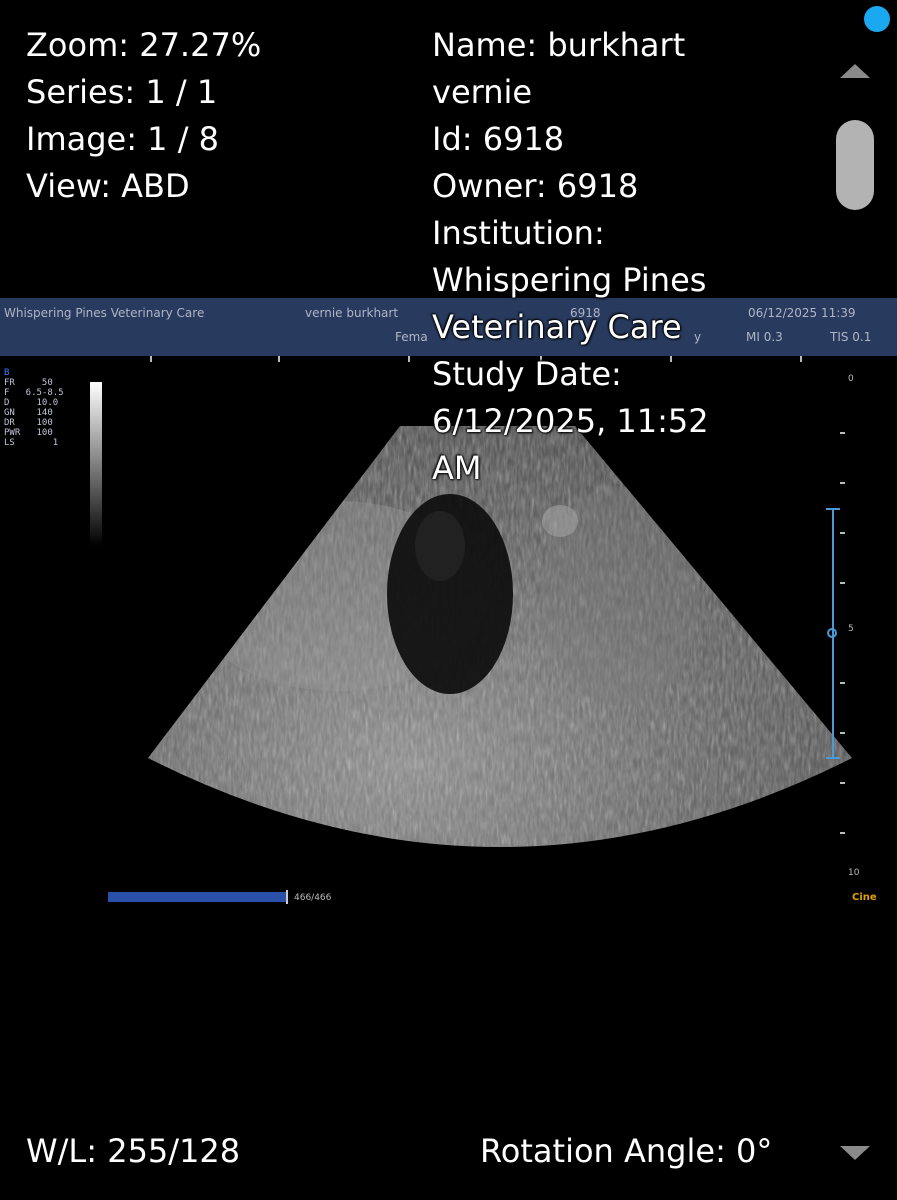  I want to click on series-index: Series: 1 / 1, so click(122, 92).